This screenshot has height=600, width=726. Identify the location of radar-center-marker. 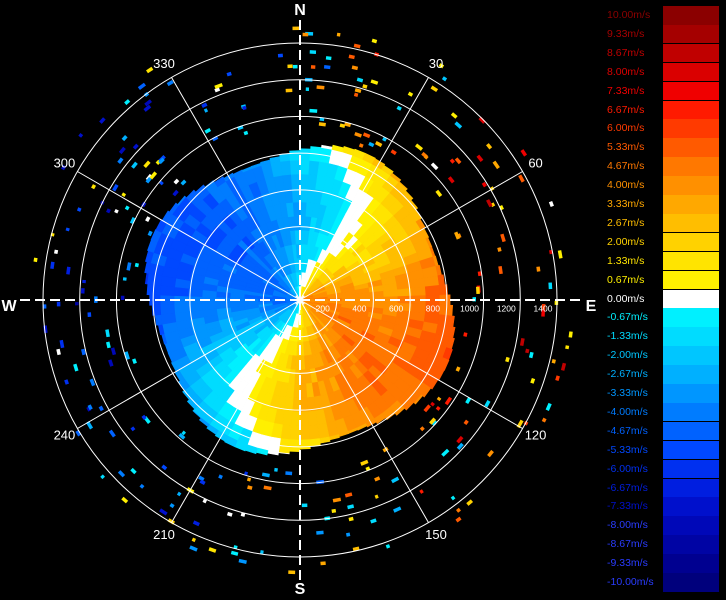
(300, 300).